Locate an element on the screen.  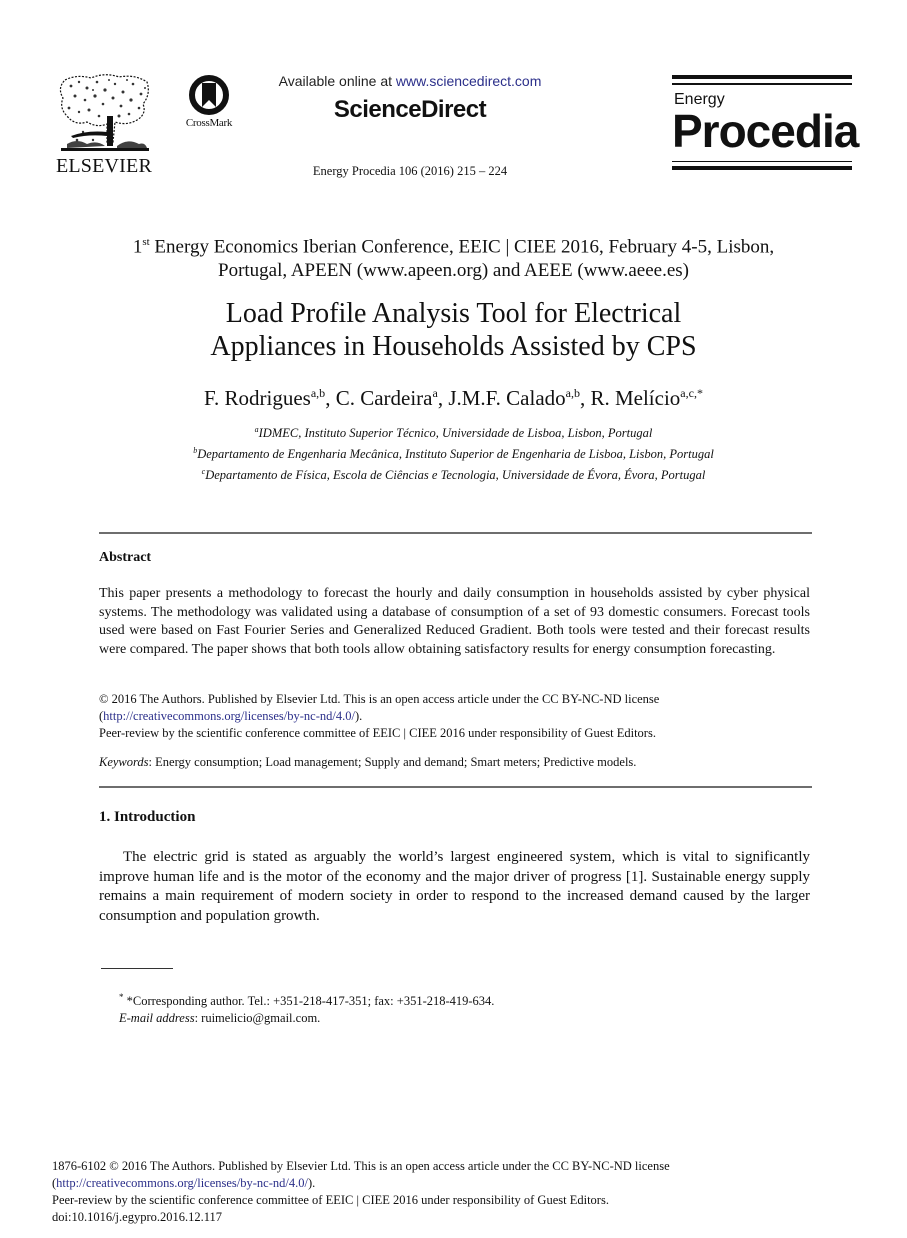
conference-ordinal: 1 is located at coordinates (137, 247).